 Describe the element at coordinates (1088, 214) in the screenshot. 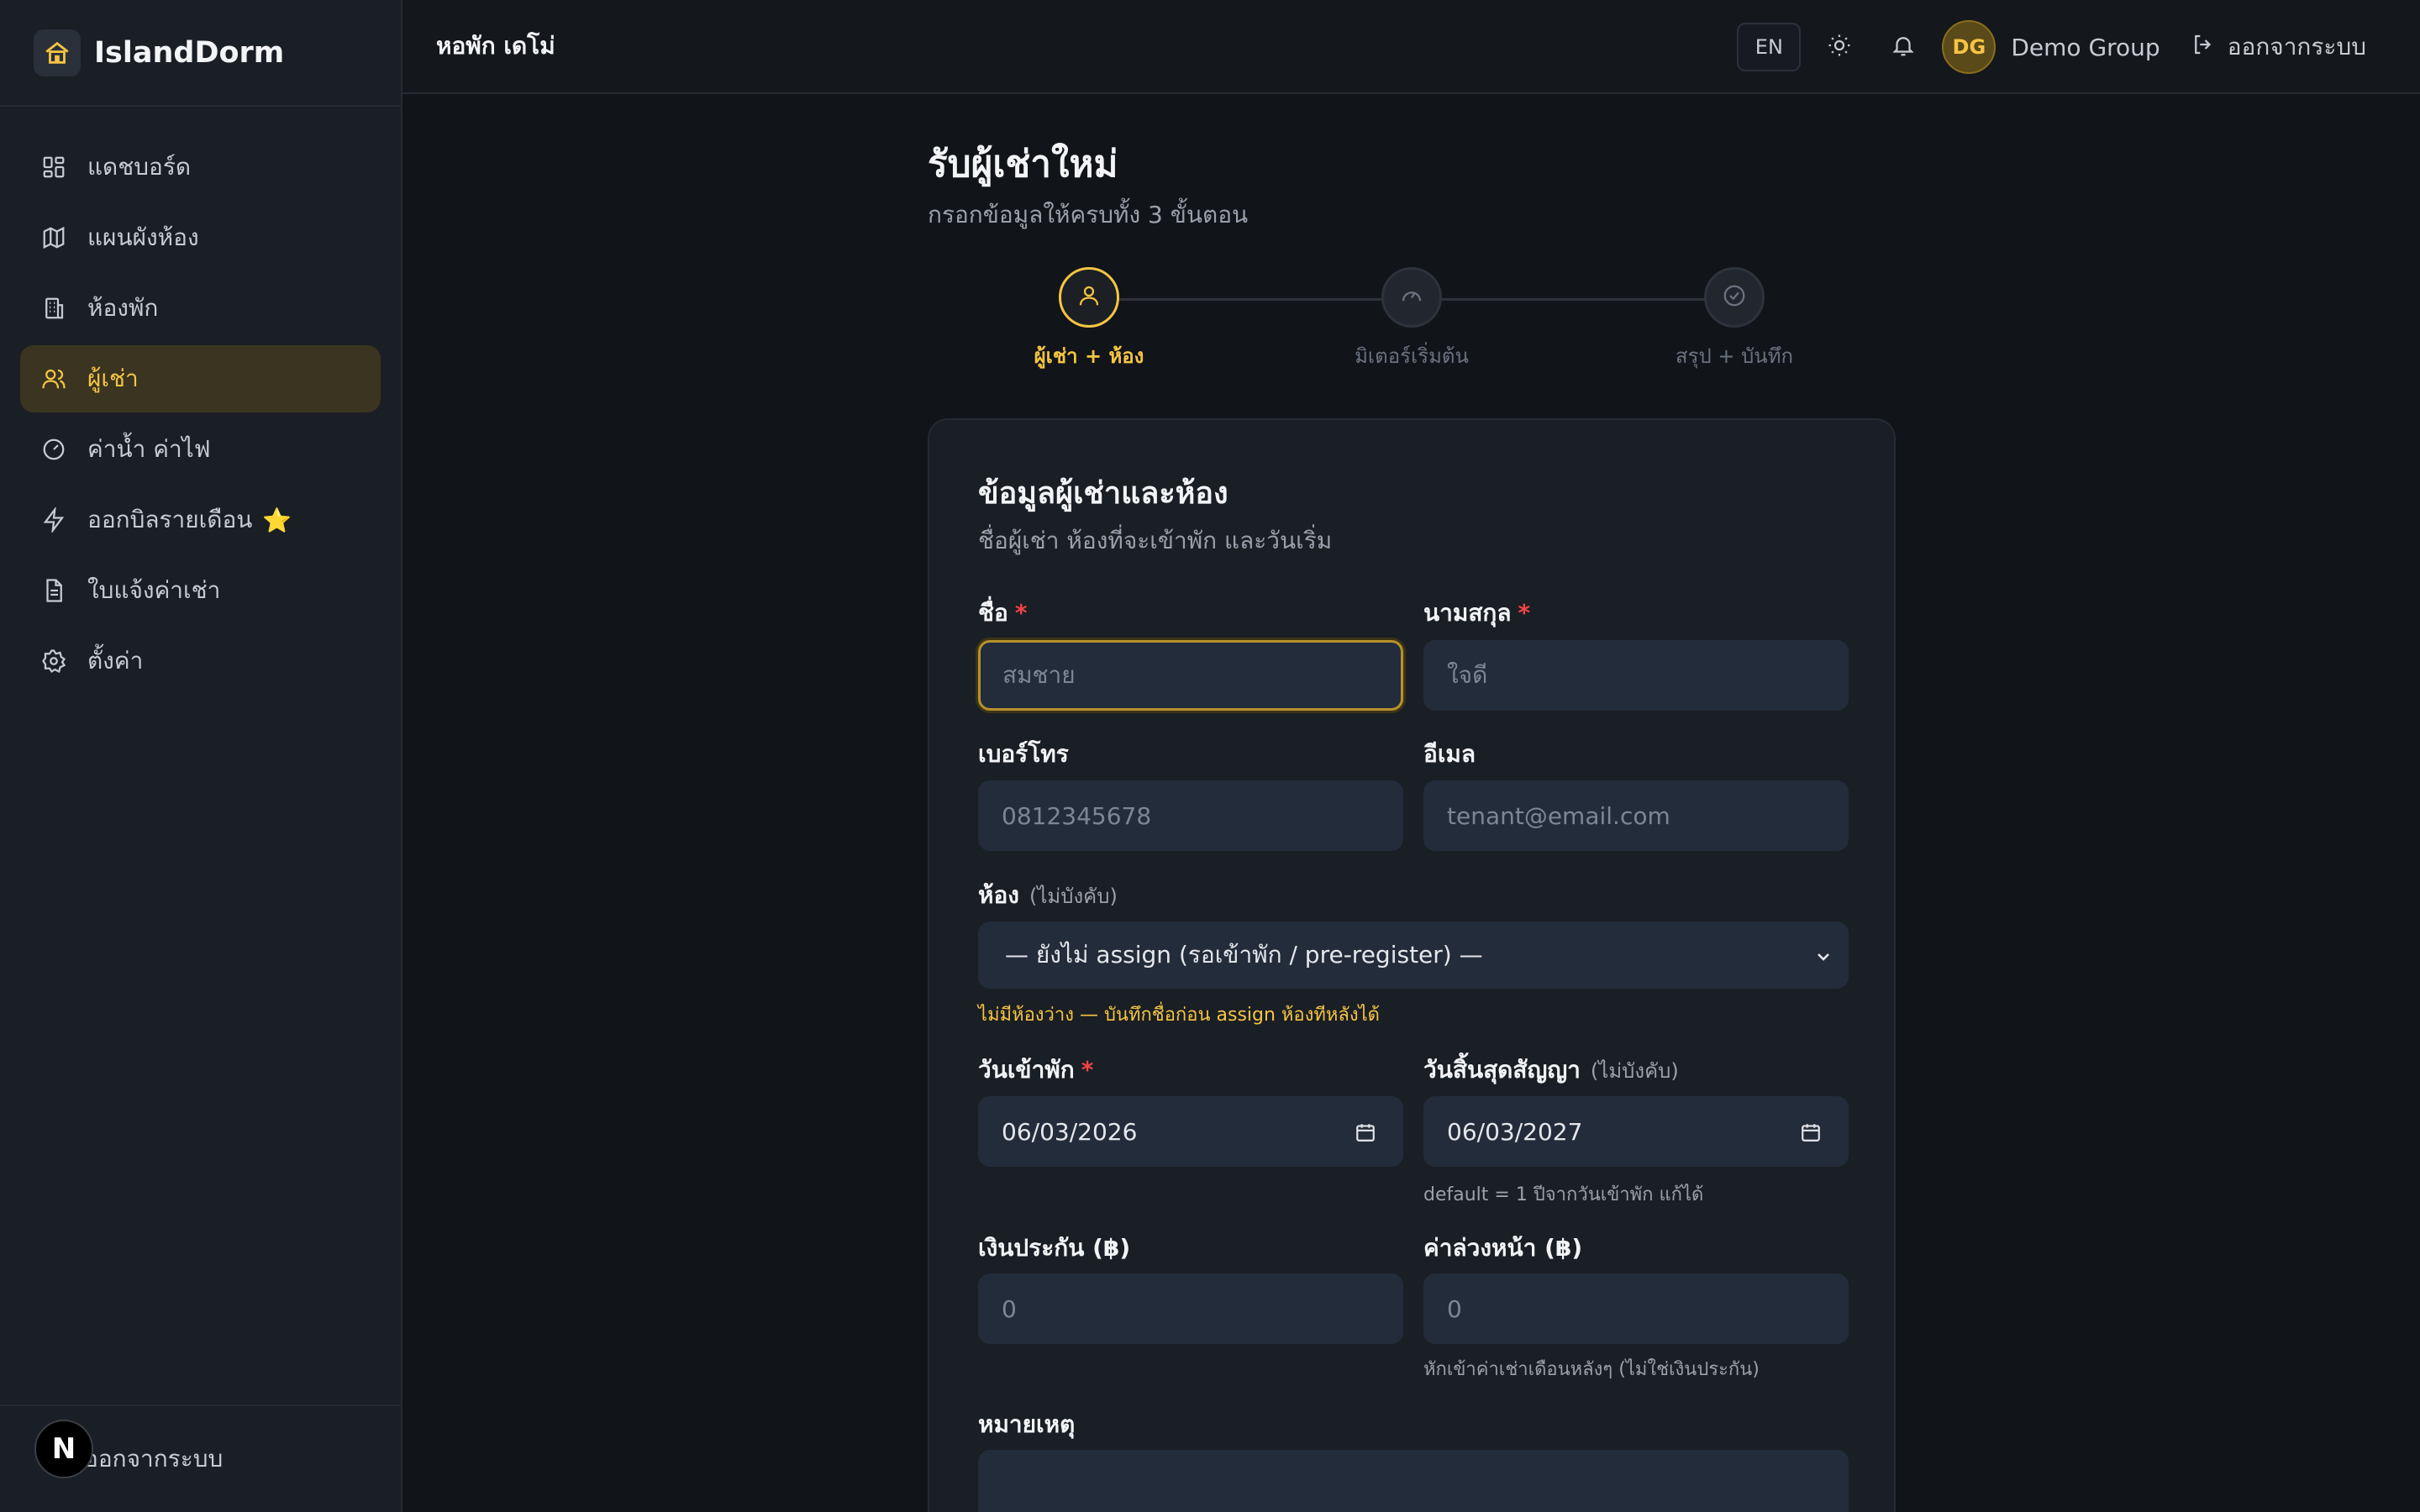

I see `page-subtitle: กรอกข้อมูลให้ครบทั้ง 3 ขั้นตอน` at that location.